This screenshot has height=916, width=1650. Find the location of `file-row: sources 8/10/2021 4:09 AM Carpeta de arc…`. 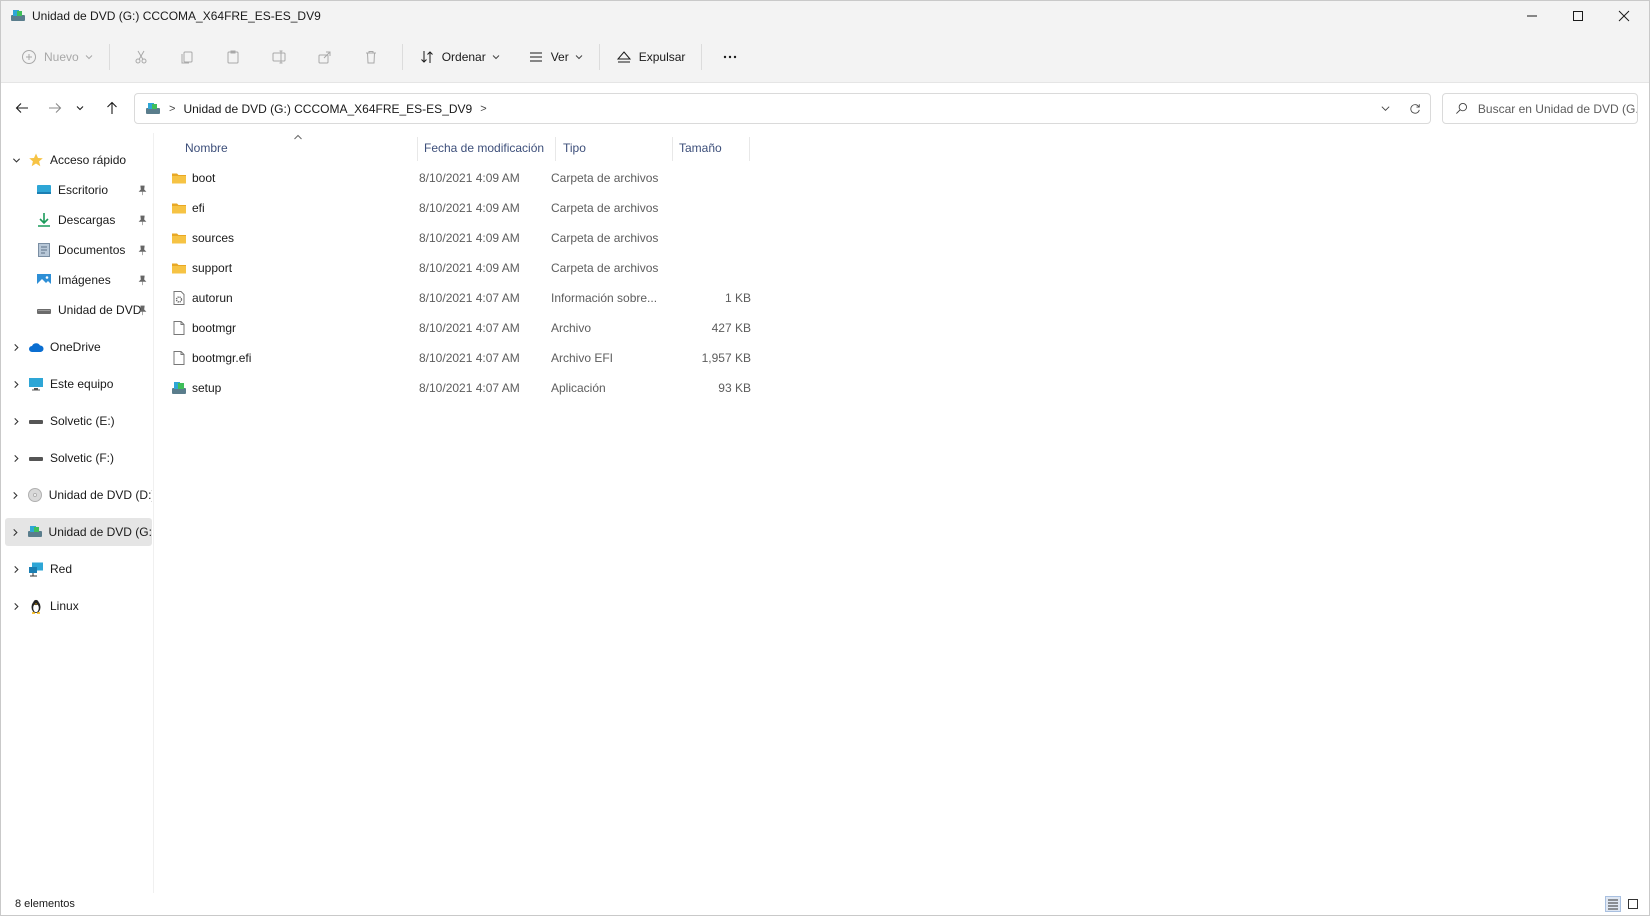

file-row: sources 8/10/2021 4:09 AM Carpeta de arc… is located at coordinates (455, 238).